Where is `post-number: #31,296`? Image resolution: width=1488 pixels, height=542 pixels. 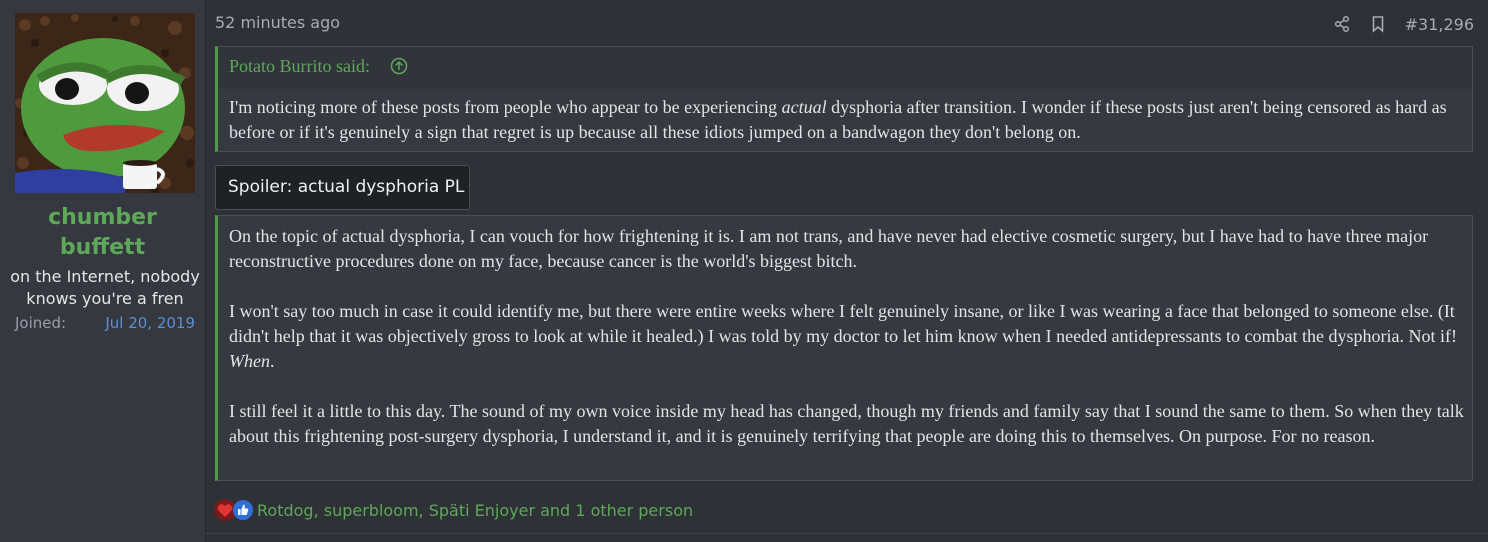 post-number: #31,296 is located at coordinates (1439, 24).